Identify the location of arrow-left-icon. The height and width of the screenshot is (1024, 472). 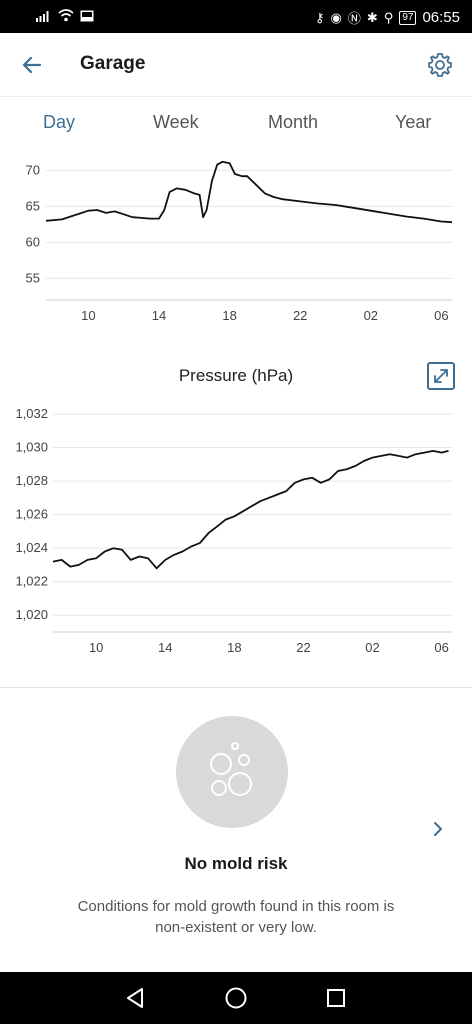
(32, 65).